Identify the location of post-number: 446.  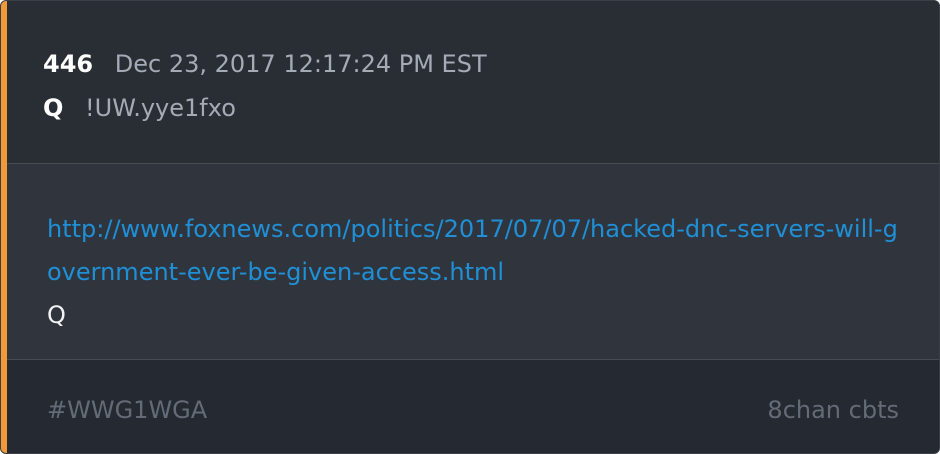
(68, 64).